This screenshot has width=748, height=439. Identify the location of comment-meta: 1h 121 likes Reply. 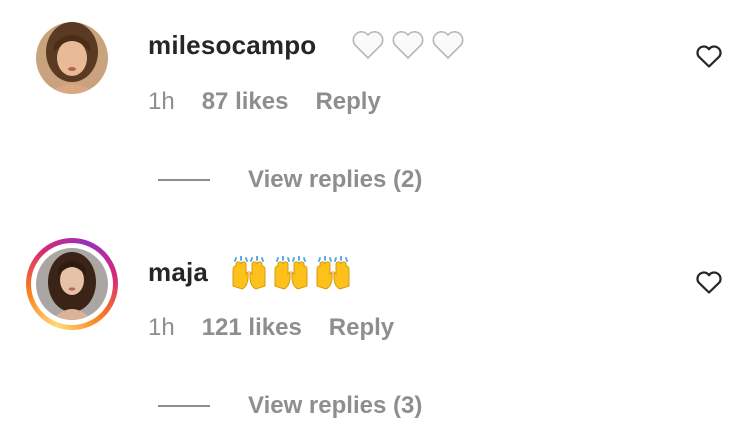
(271, 328).